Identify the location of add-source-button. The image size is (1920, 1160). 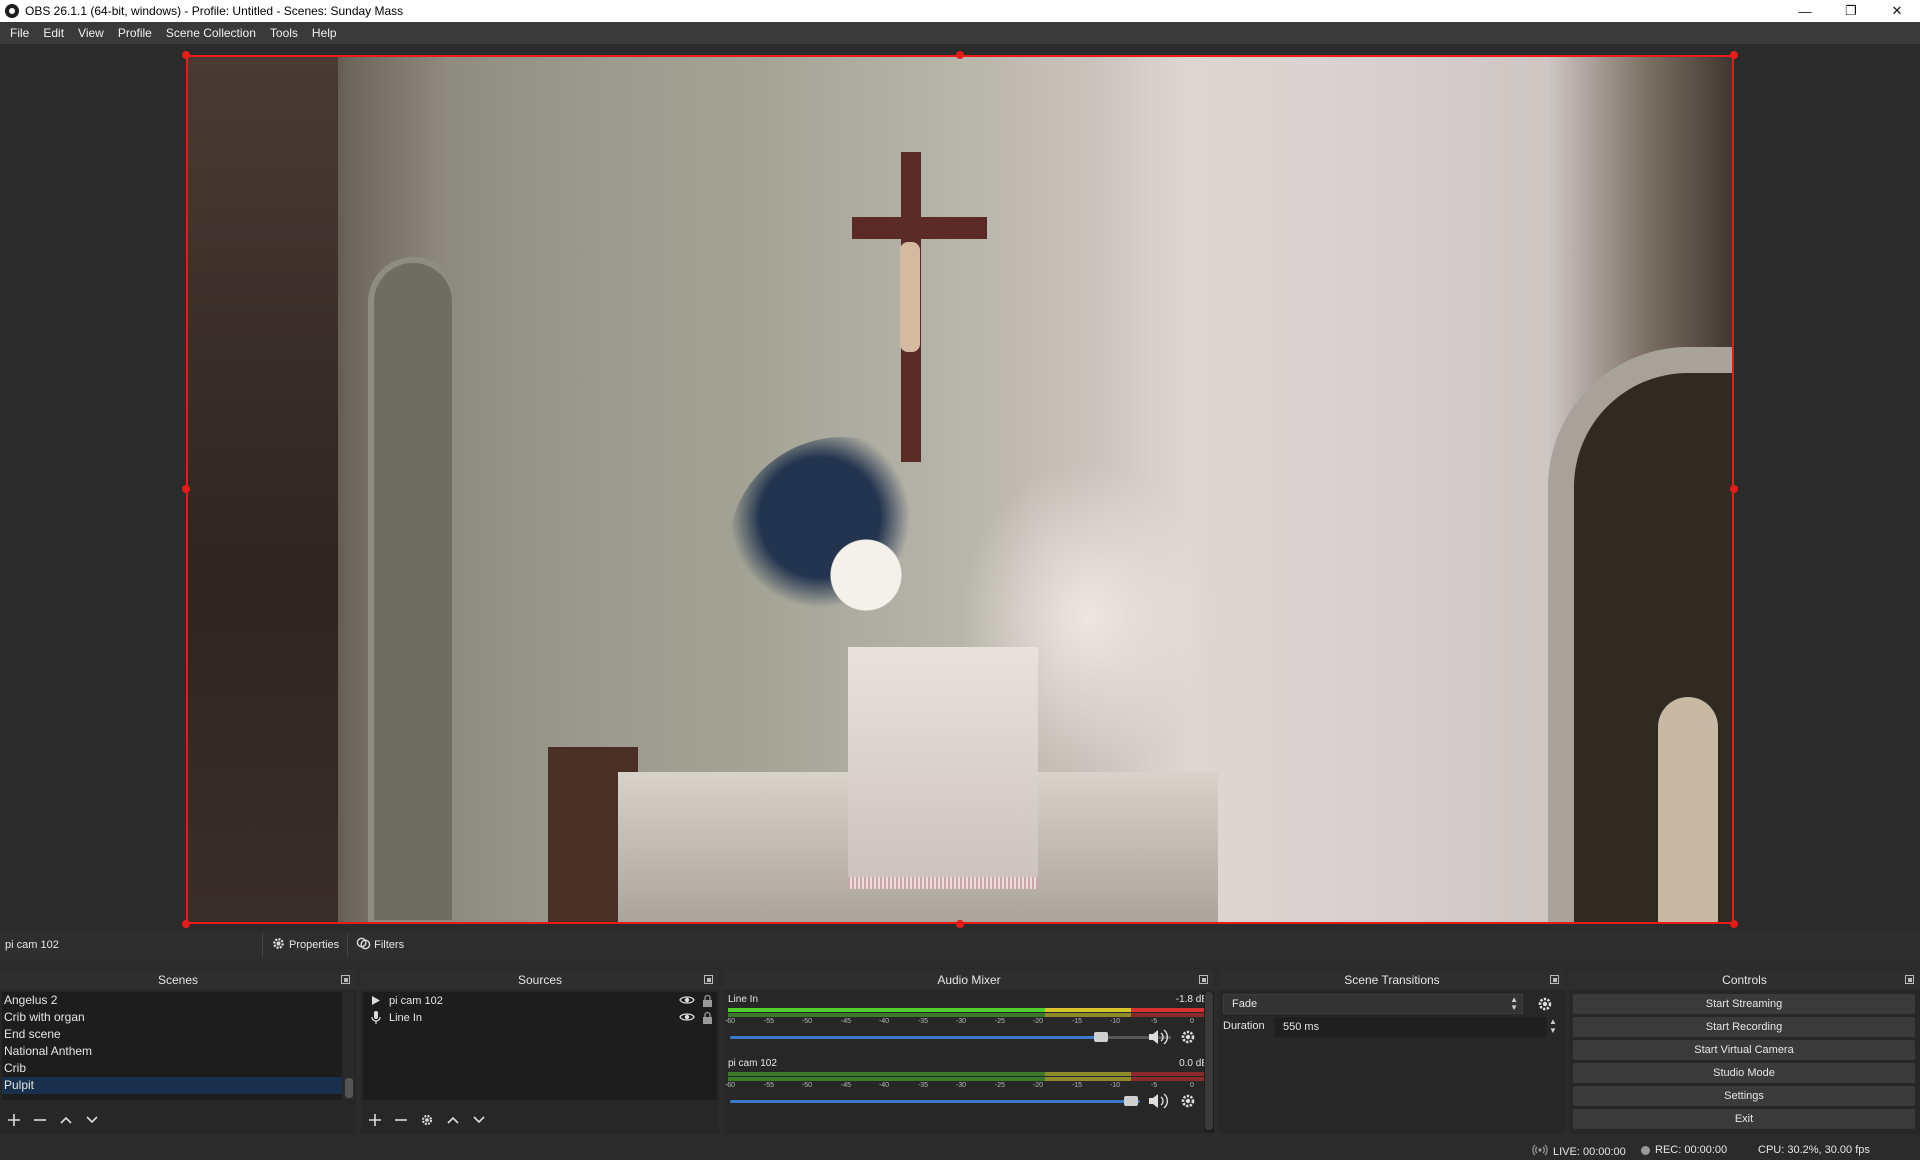
(375, 1120).